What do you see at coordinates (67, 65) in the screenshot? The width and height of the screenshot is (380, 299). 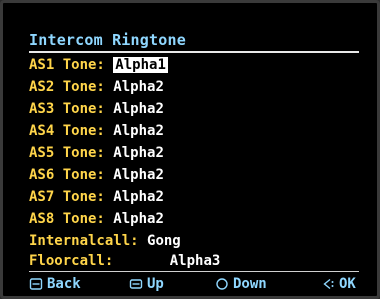 I see `tone-label: AS1 Tone:` at bounding box center [67, 65].